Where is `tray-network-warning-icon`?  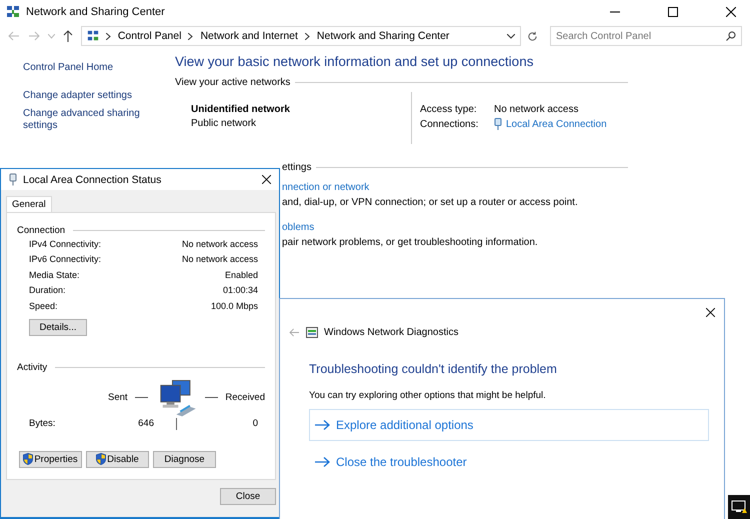 tray-network-warning-icon is located at coordinates (739, 507).